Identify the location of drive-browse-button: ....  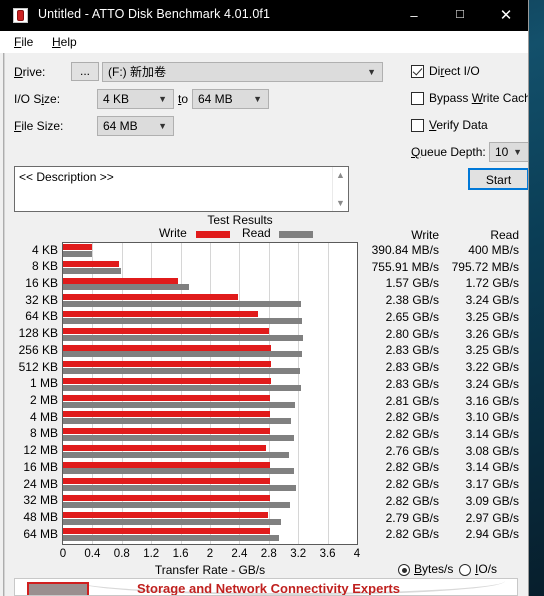
(85, 71).